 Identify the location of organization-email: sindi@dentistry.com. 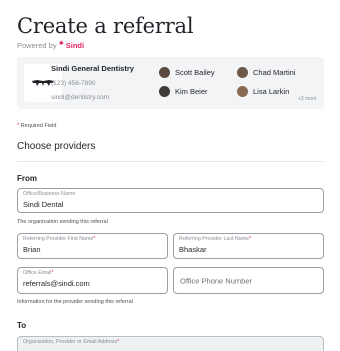
(80, 97).